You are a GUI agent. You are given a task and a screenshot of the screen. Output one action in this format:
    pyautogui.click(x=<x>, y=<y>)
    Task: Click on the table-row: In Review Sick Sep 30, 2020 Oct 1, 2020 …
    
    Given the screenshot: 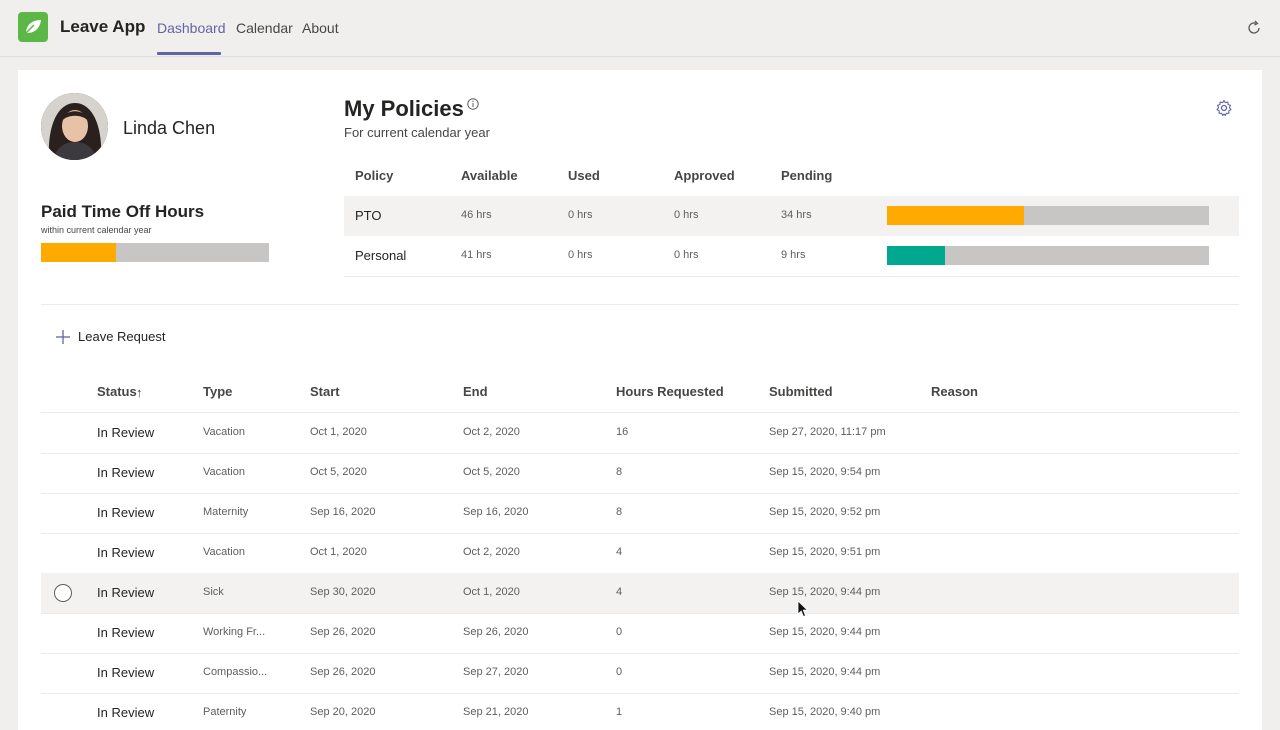 What is the action you would take?
    pyautogui.click(x=640, y=593)
    